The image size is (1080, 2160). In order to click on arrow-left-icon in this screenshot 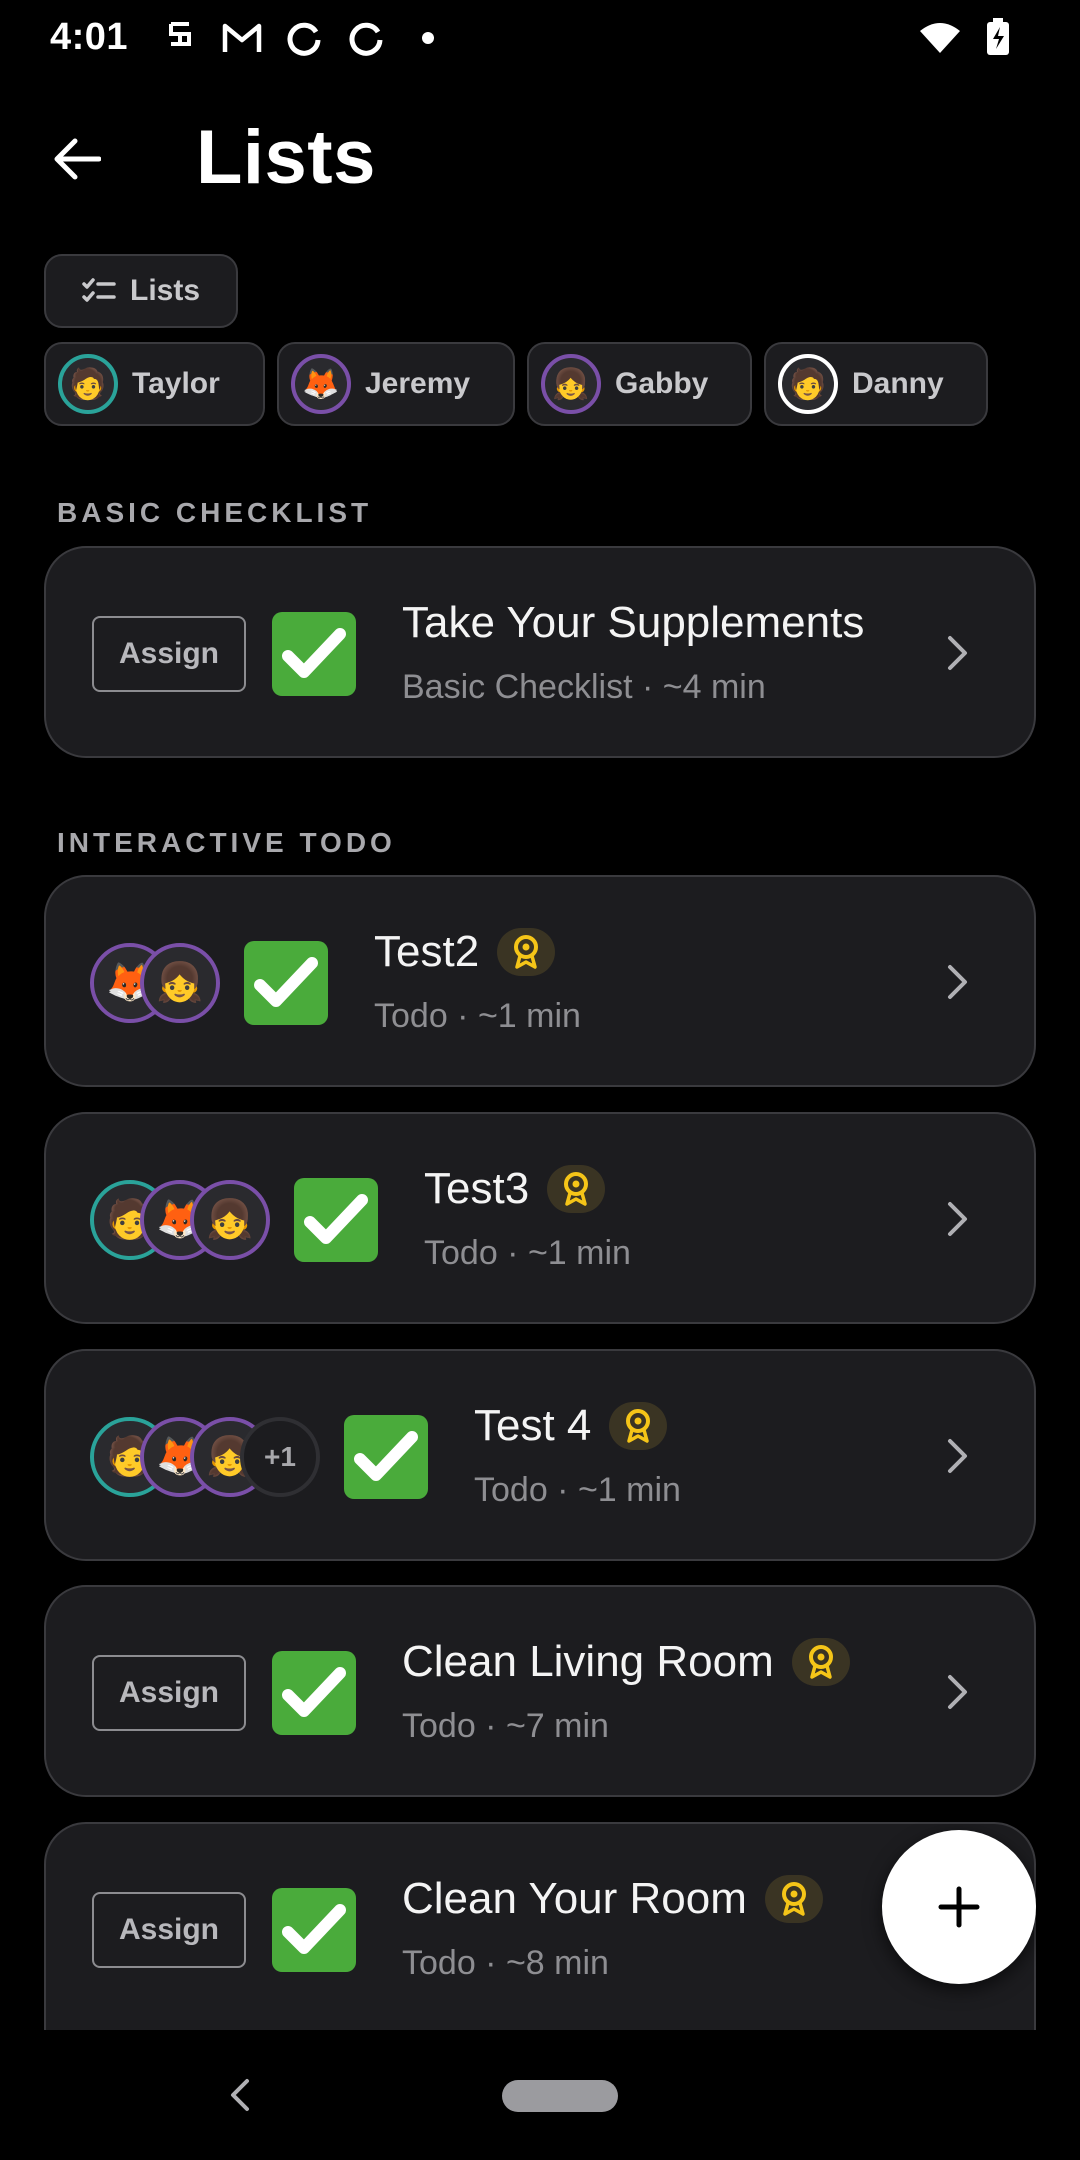, I will do `click(77, 159)`.